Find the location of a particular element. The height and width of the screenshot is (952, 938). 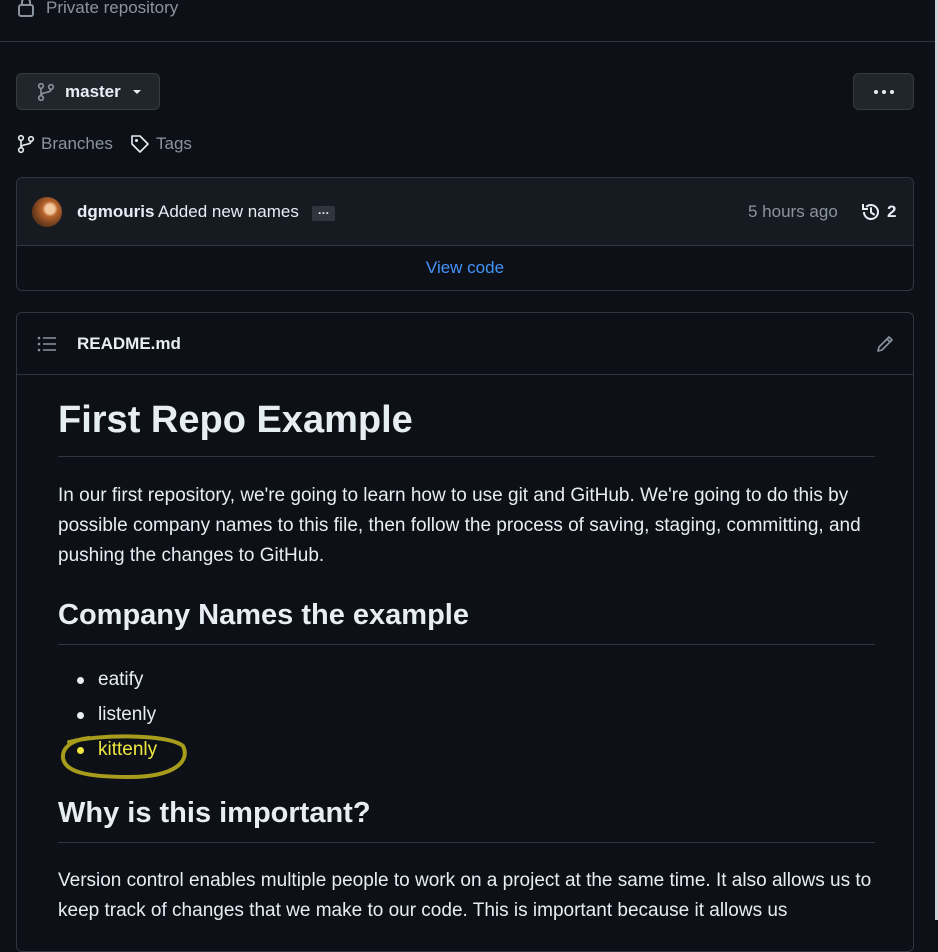

private-repository-label: Private repository is located at coordinates (112, 8).